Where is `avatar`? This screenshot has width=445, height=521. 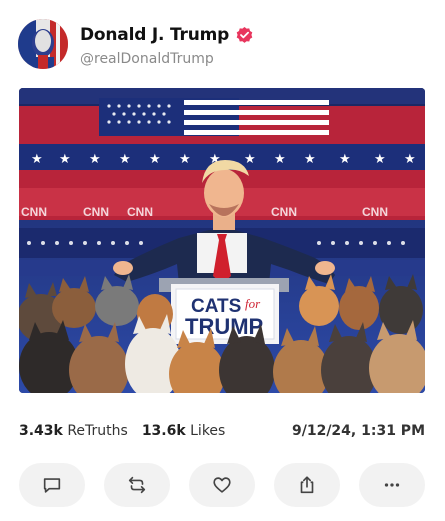 avatar is located at coordinates (43, 44).